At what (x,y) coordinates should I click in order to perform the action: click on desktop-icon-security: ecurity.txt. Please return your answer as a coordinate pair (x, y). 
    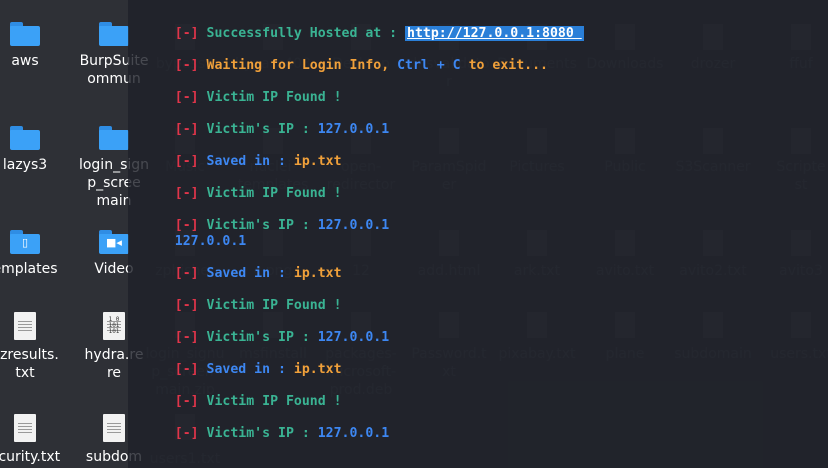
    Looking at the image, I should click on (36, 440).